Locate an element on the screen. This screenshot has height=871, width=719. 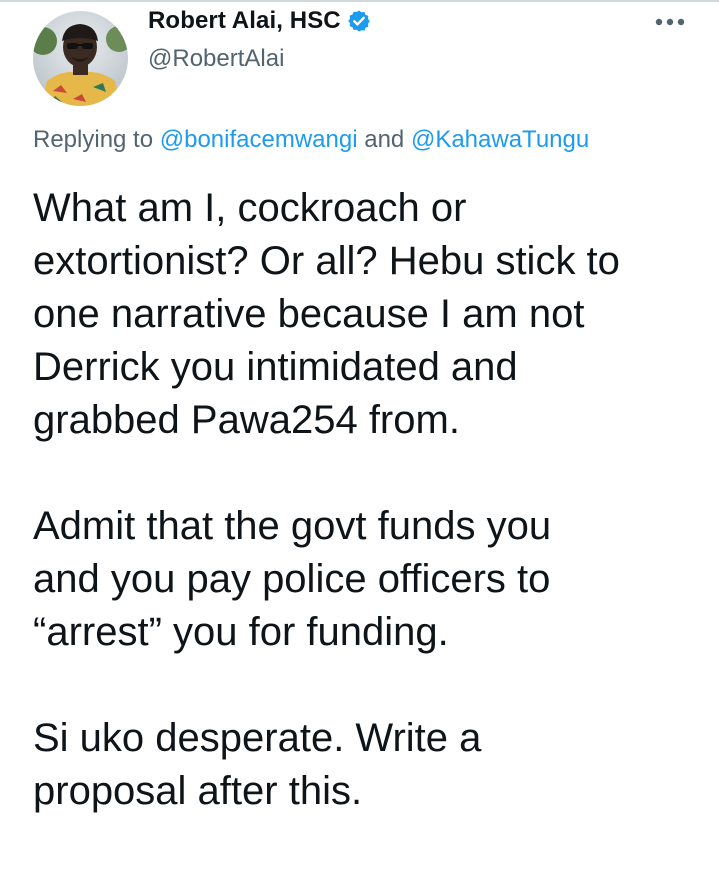
reply-prefix: Replying to is located at coordinates (93, 139).